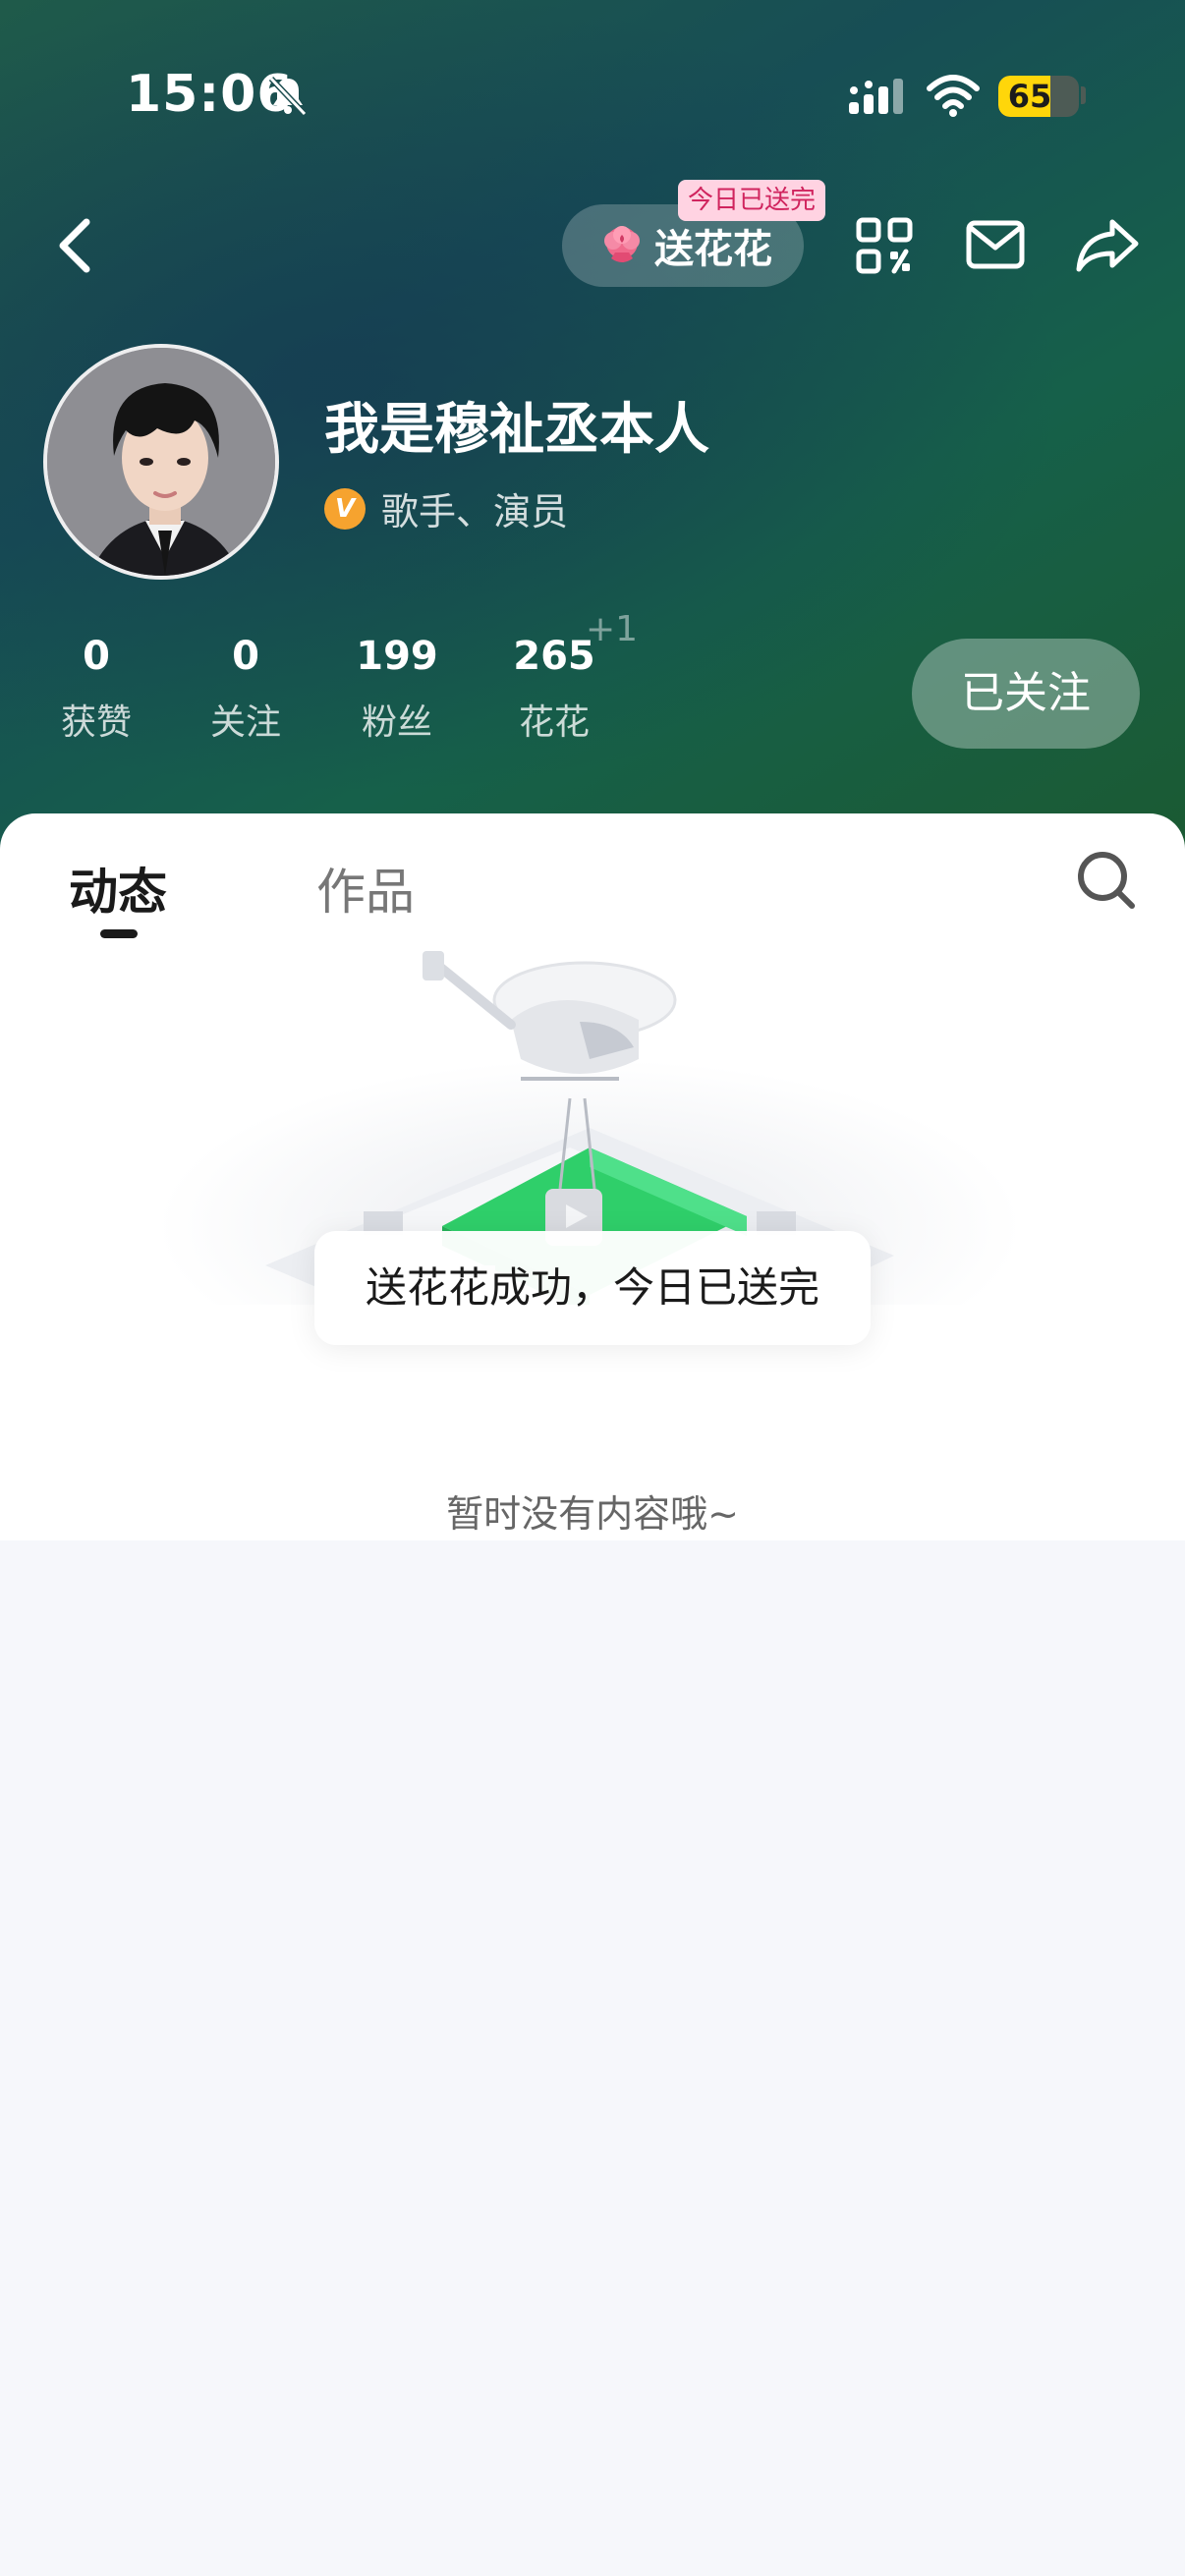 This screenshot has height=2576, width=1185. What do you see at coordinates (1084, 95) in the screenshot?
I see `battery-tip` at bounding box center [1084, 95].